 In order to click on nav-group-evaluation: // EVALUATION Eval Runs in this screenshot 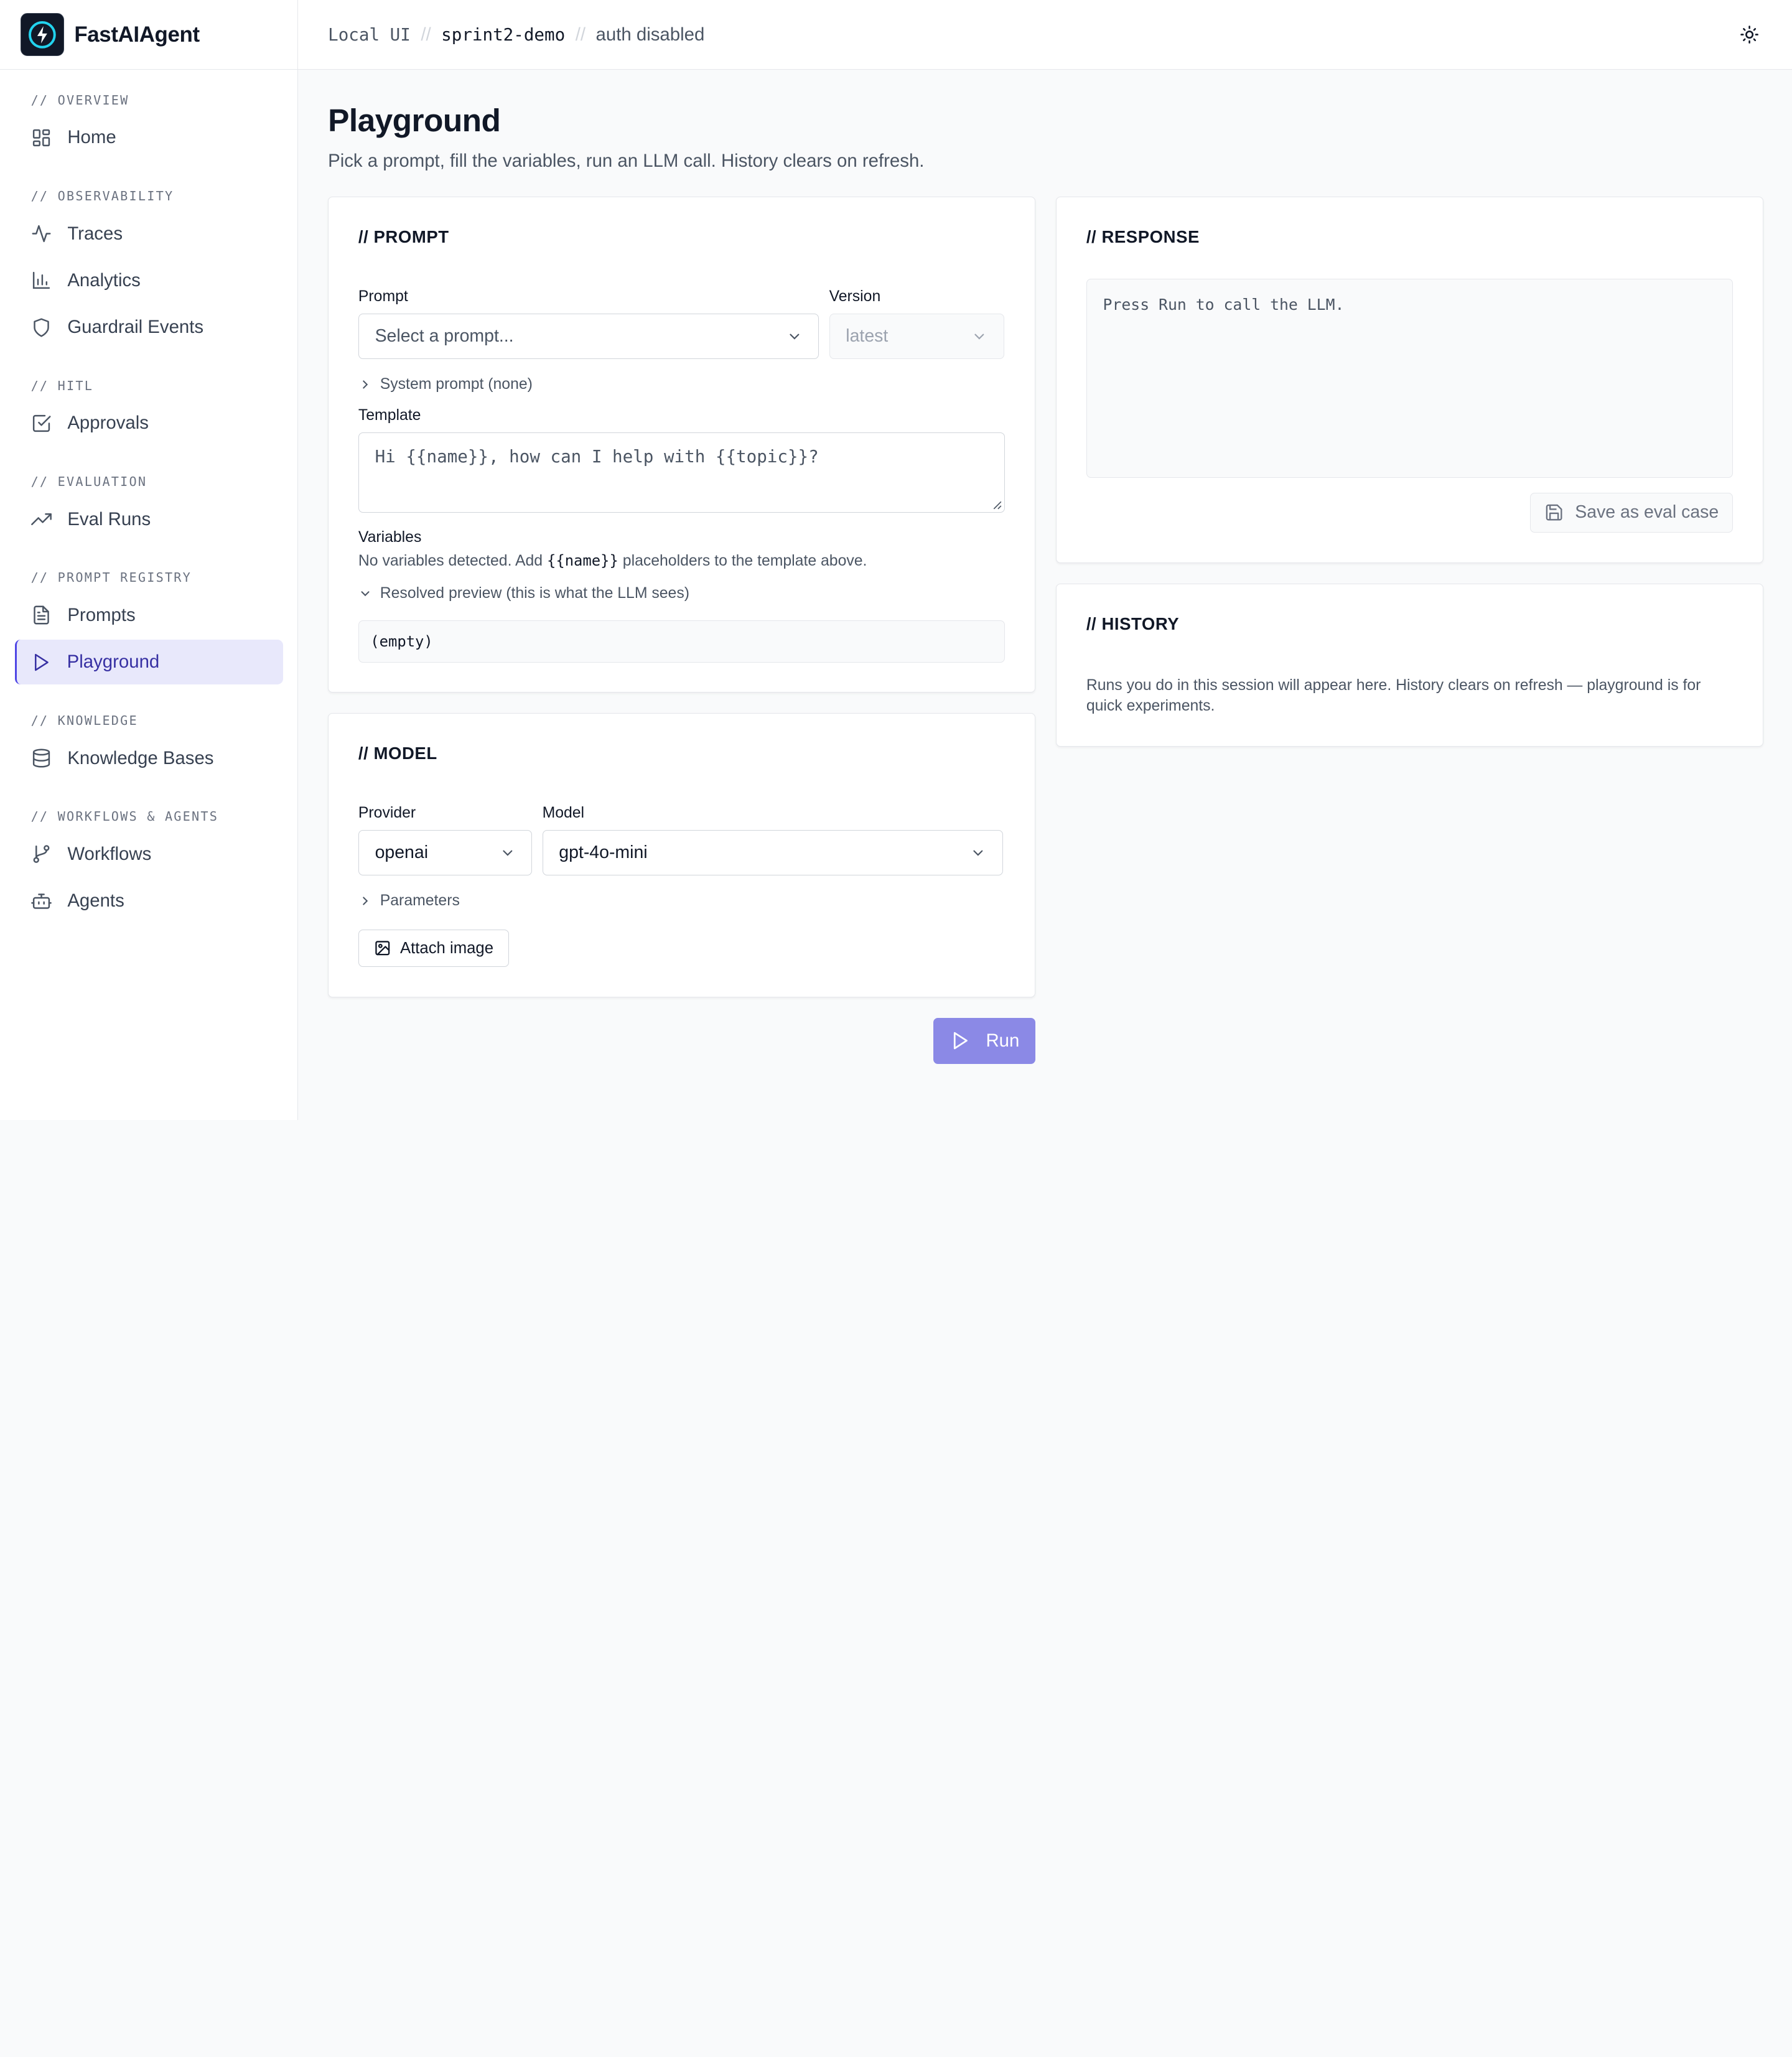, I will do `click(149, 506)`.